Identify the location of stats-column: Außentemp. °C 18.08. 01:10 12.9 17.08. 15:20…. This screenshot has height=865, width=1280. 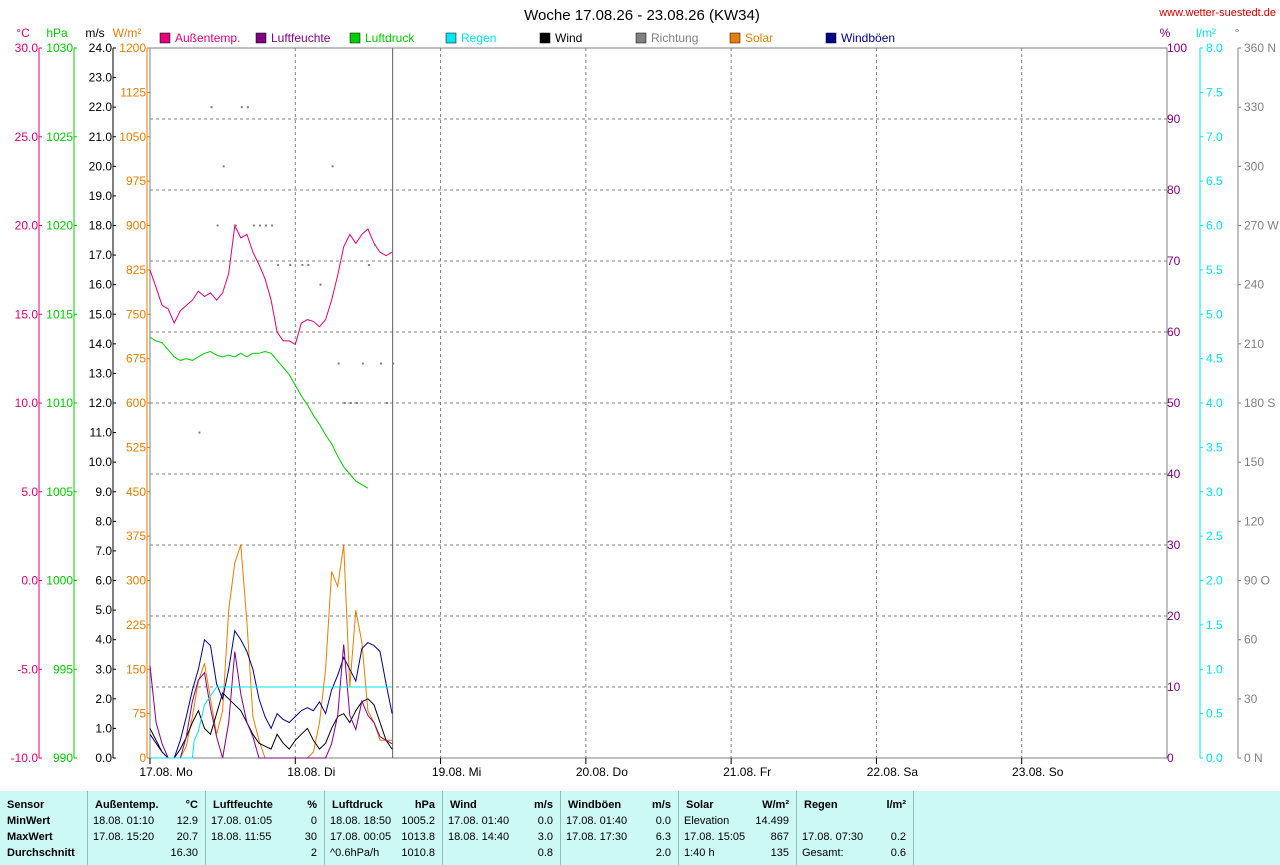
(147, 828).